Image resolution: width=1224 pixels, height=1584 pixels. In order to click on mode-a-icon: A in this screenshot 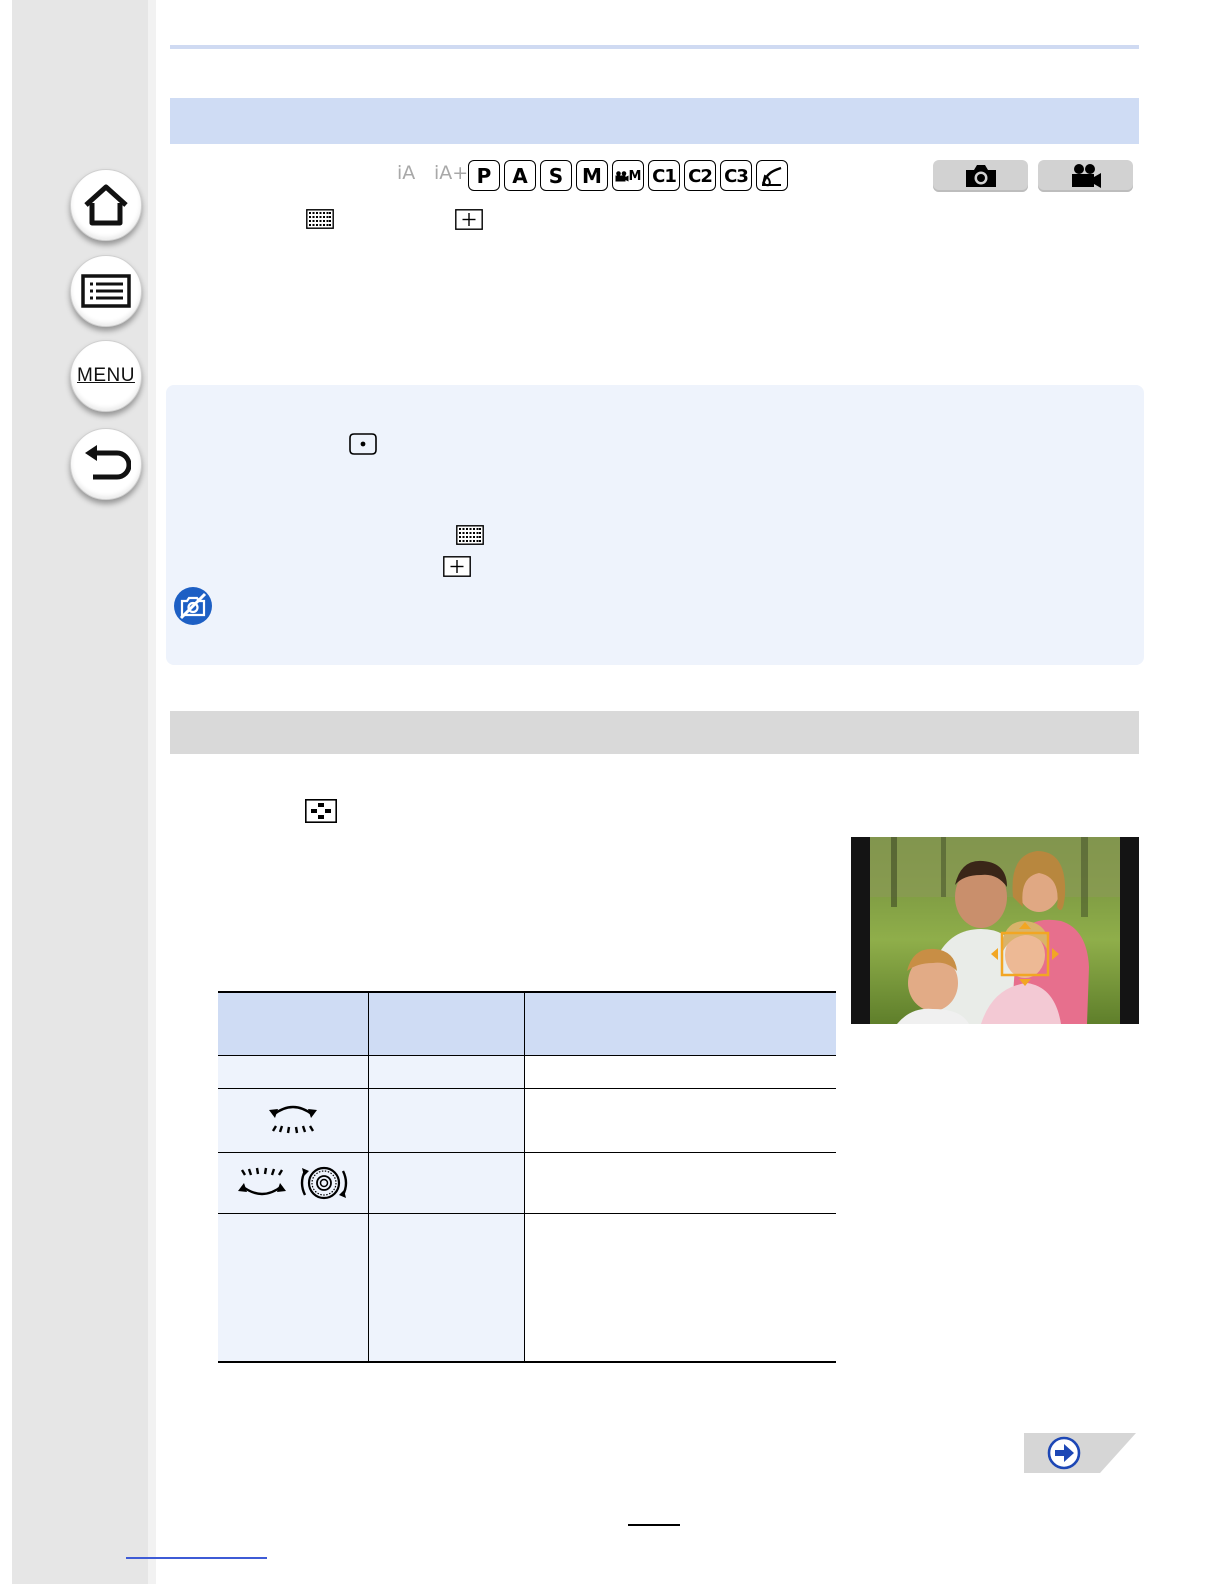, I will do `click(520, 175)`.